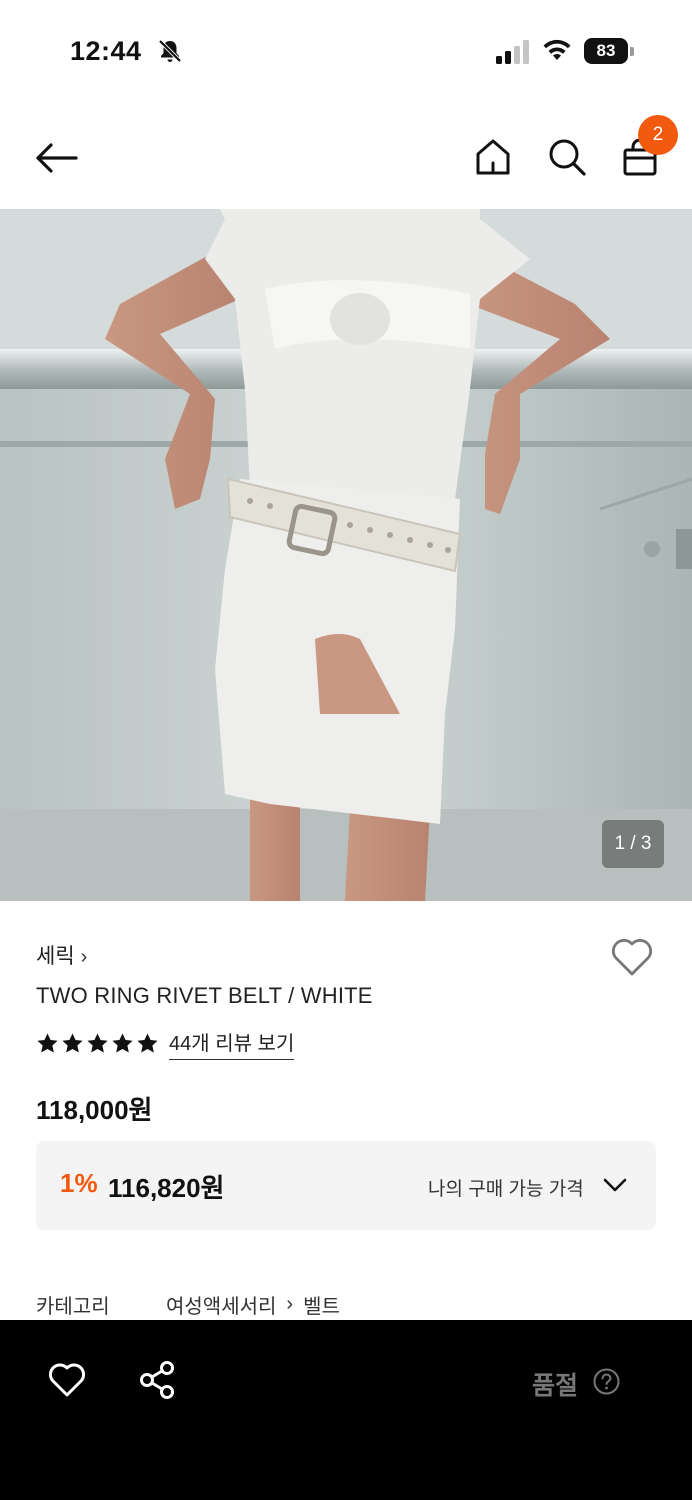 This screenshot has height=1500, width=692. Describe the element at coordinates (346, 50) in the screenshot. I see `status-bar: 12:44 83` at that location.